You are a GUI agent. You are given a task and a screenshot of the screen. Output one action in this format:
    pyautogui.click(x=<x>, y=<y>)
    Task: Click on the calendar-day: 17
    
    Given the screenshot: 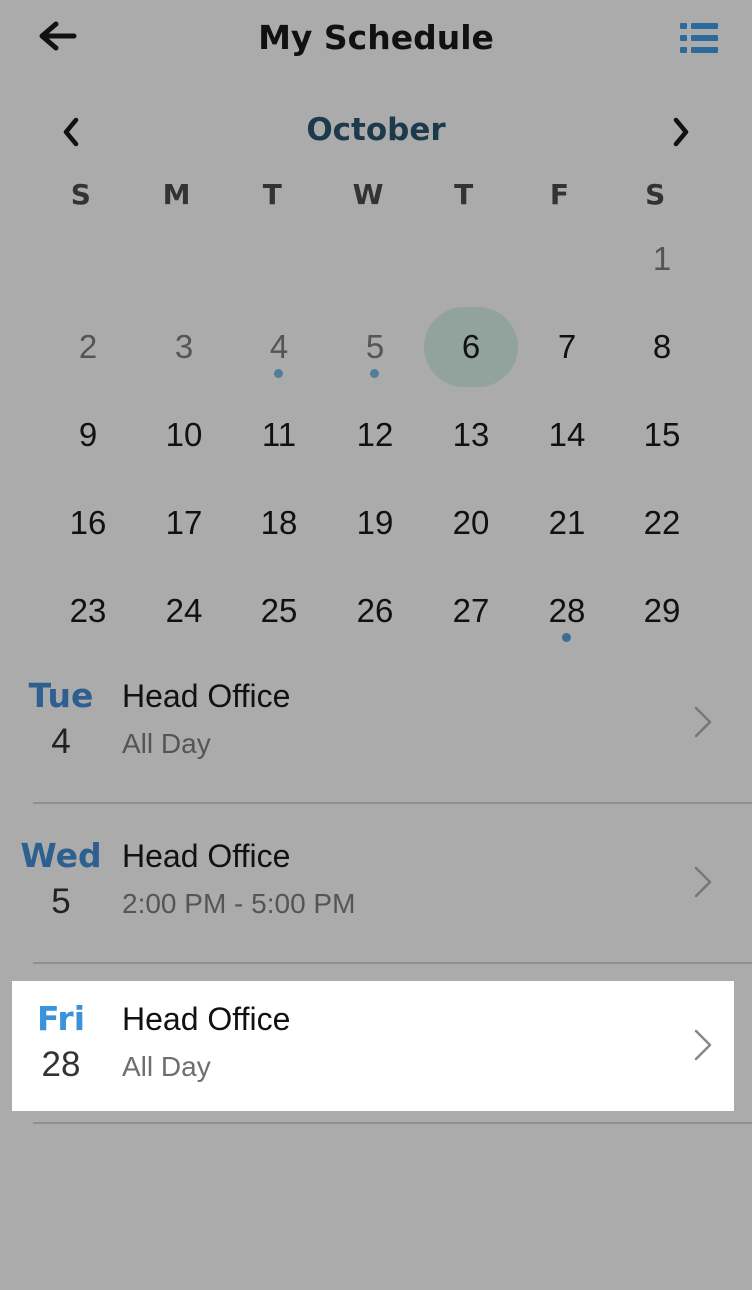 What is the action you would take?
    pyautogui.click(x=184, y=523)
    